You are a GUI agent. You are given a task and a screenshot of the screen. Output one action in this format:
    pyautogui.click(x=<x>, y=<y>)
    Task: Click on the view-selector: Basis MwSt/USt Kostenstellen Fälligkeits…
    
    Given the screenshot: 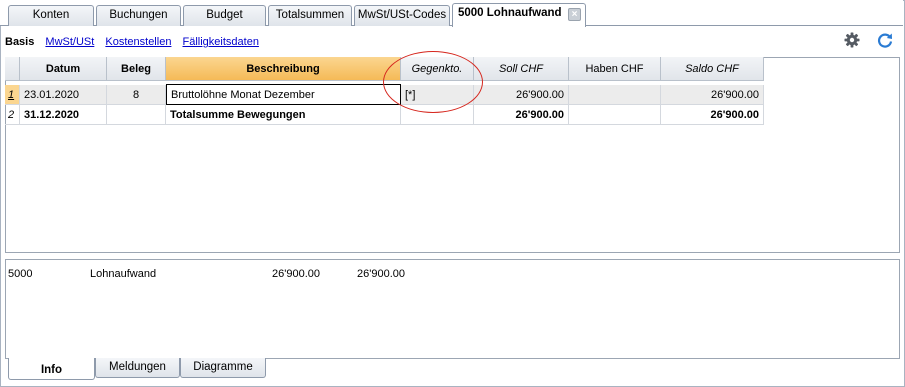 What is the action you would take?
    pyautogui.click(x=136, y=42)
    